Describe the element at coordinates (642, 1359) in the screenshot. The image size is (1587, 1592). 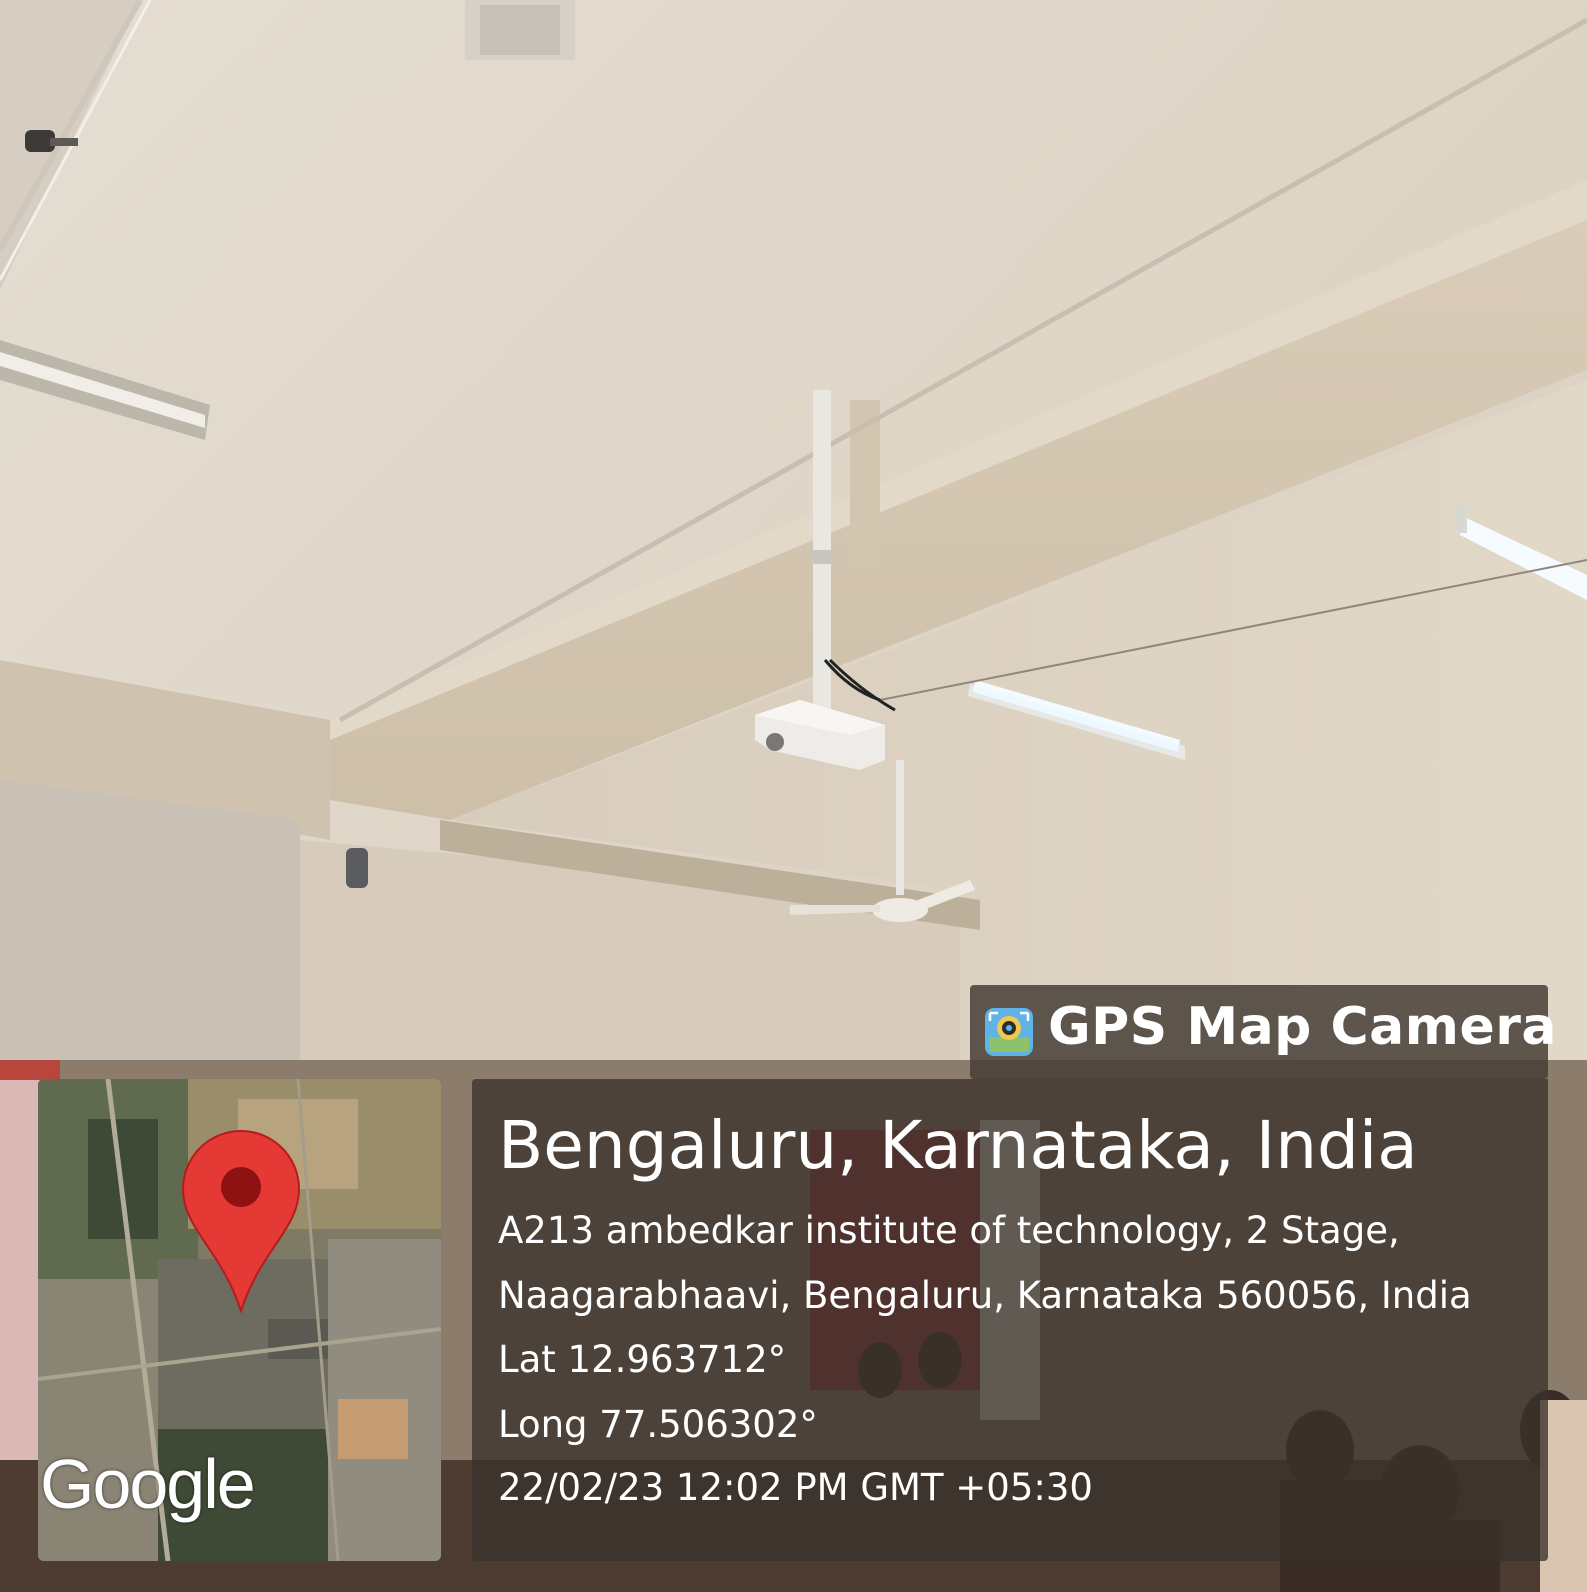
I see `latitude: Lat 12.963712°` at that location.